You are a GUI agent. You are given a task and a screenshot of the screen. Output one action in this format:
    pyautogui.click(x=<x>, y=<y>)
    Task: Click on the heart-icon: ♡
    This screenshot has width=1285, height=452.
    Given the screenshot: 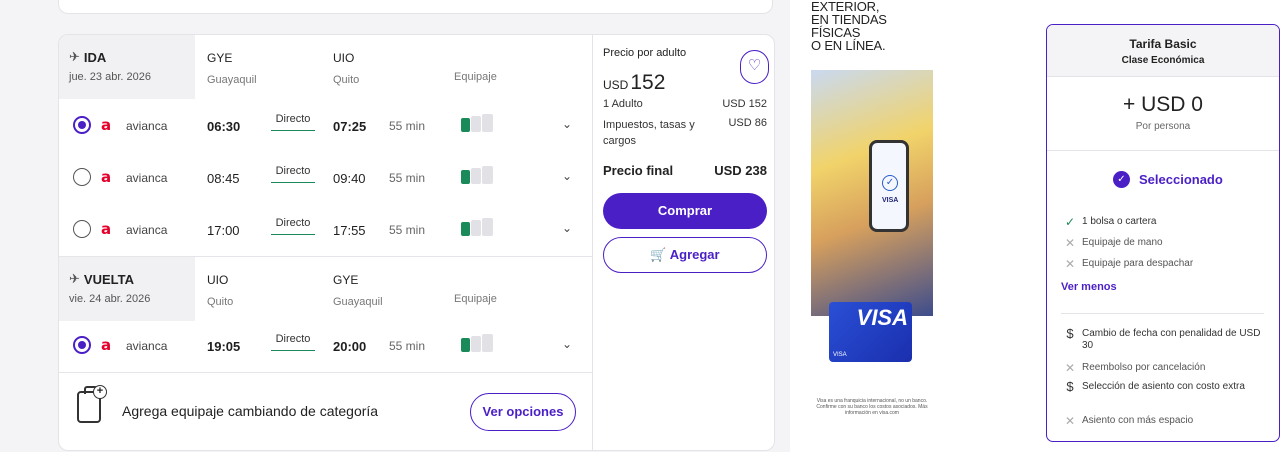 What is the action you would take?
    pyautogui.click(x=754, y=67)
    